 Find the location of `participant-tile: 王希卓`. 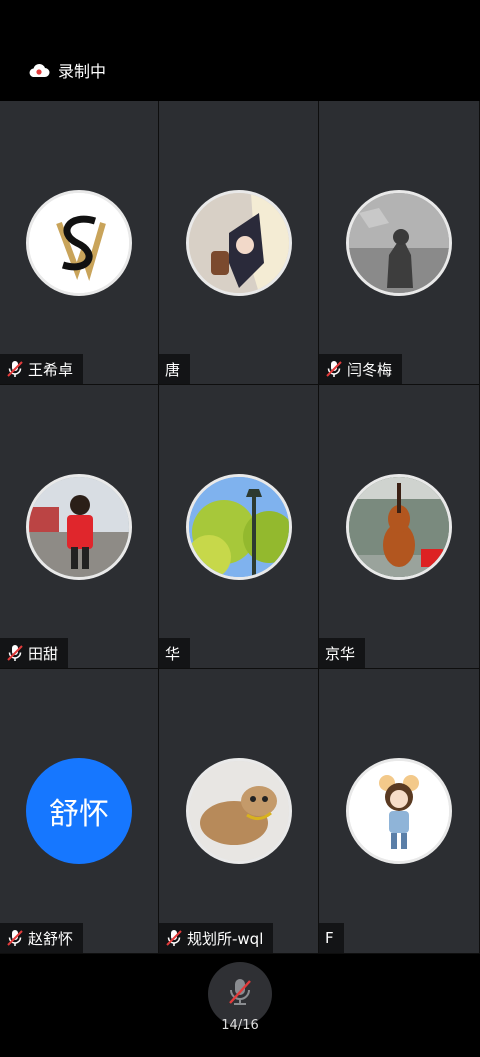

participant-tile: 王希卓 is located at coordinates (79, 243).